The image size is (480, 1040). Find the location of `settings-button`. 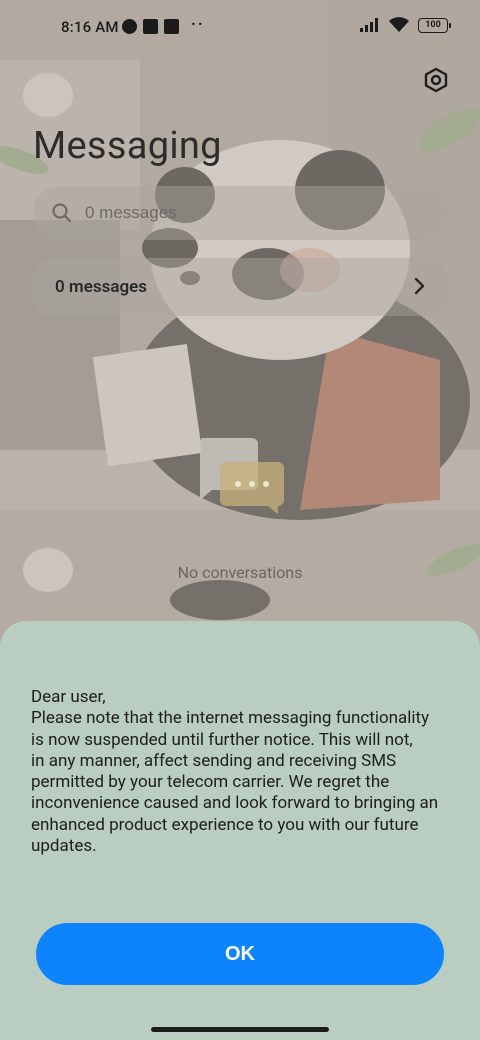

settings-button is located at coordinates (436, 80).